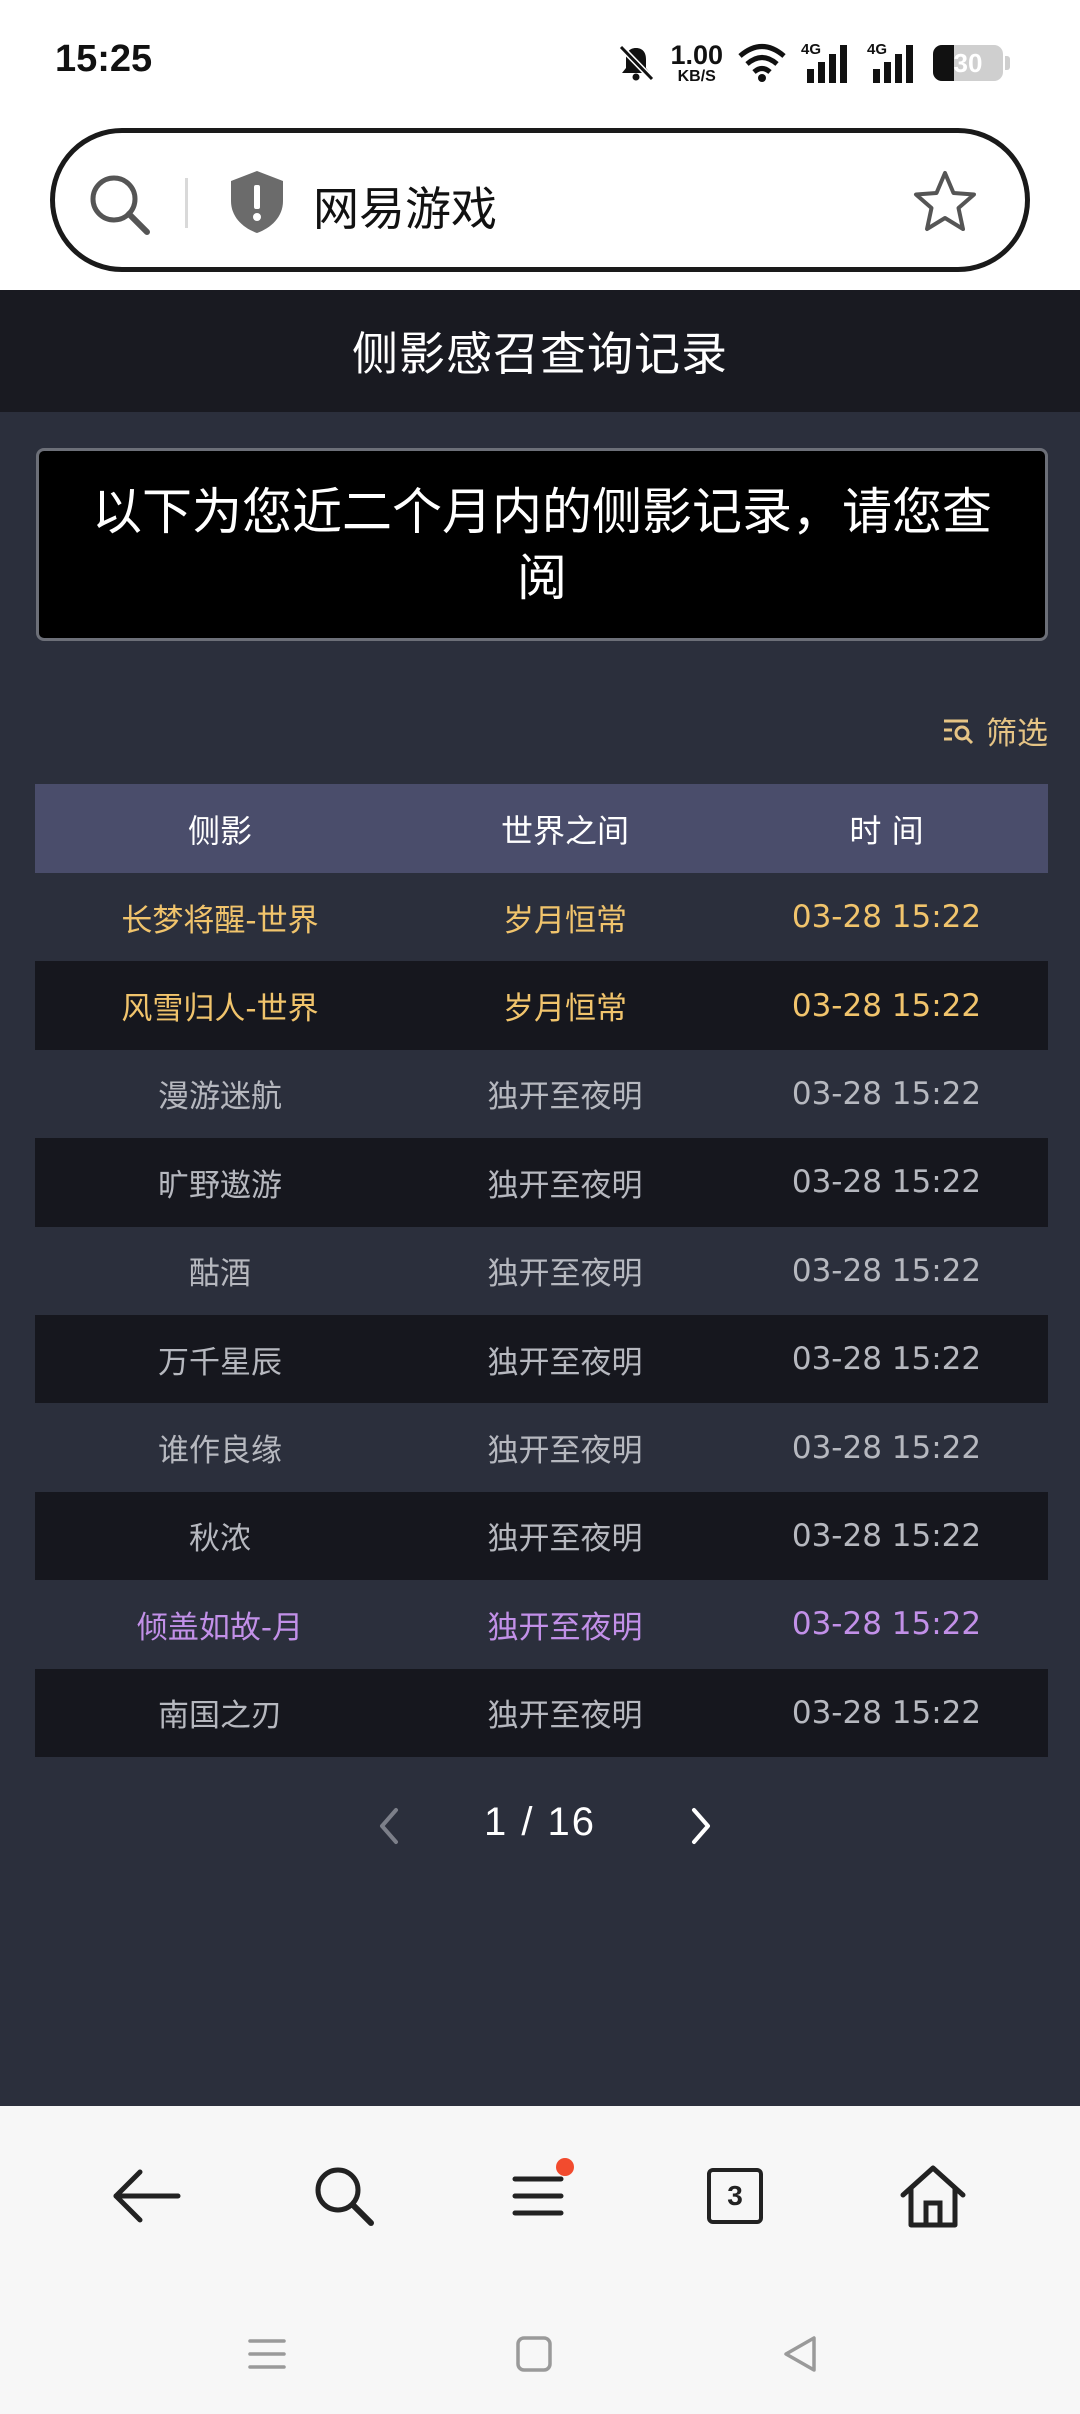  What do you see at coordinates (220, 1009) in the screenshot?
I see `cell-shadow-name: 风雪归人-世界` at bounding box center [220, 1009].